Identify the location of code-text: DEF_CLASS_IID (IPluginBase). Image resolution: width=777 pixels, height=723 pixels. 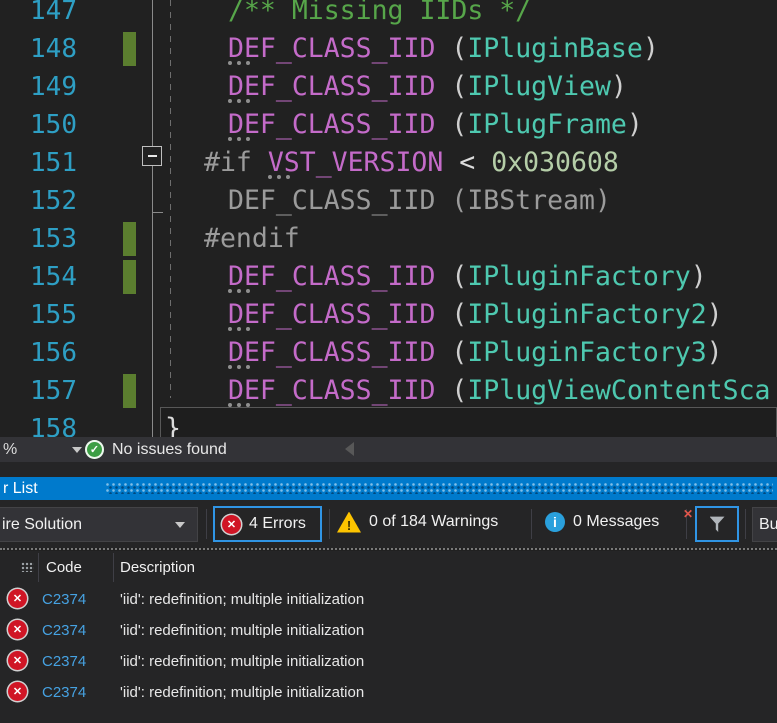
(443, 48).